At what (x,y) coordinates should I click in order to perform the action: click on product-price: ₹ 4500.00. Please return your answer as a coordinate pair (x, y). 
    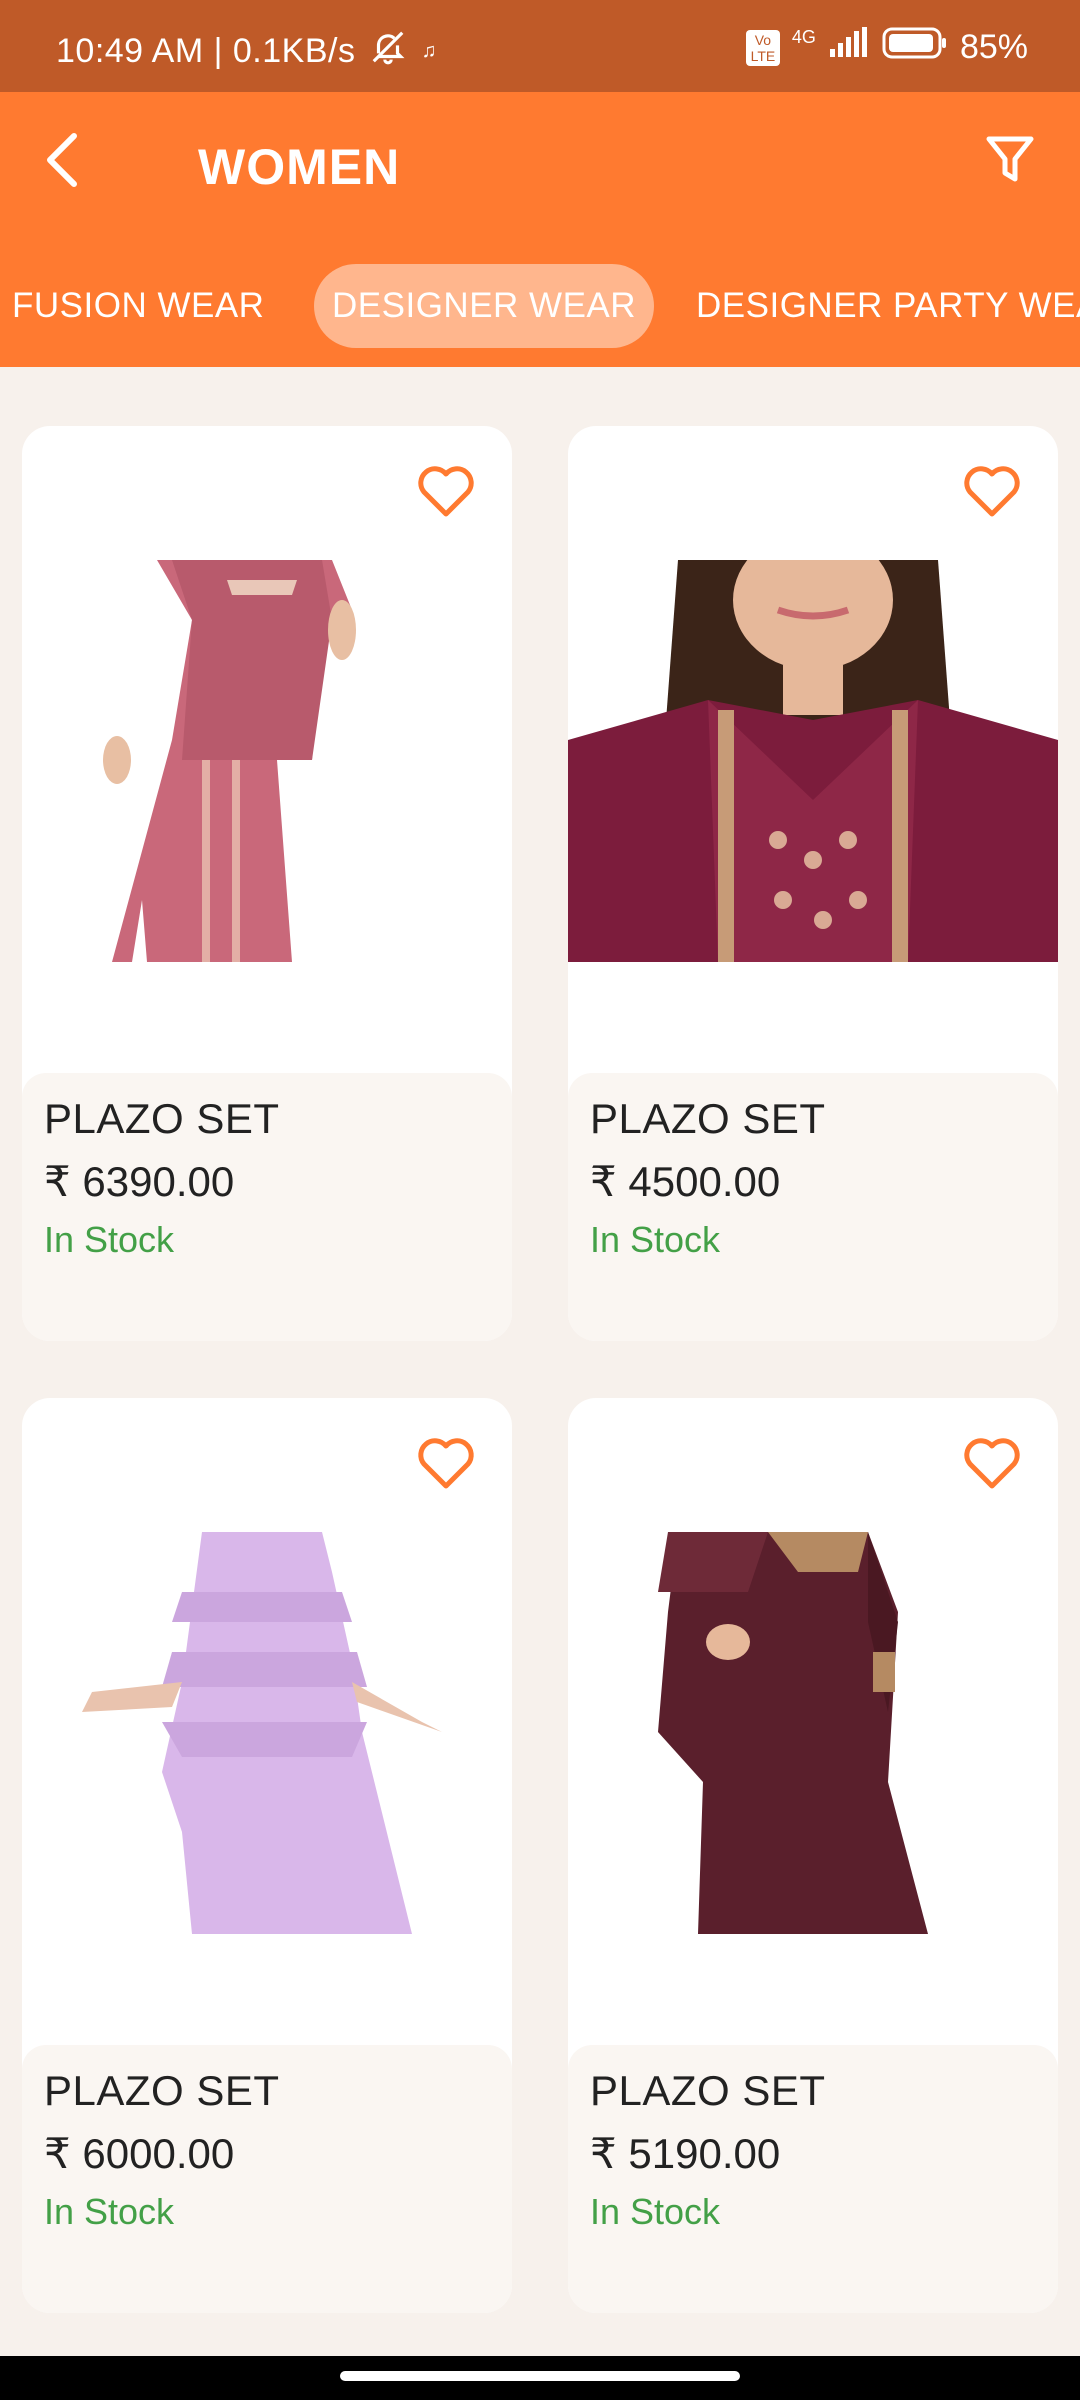
    Looking at the image, I should click on (685, 1181).